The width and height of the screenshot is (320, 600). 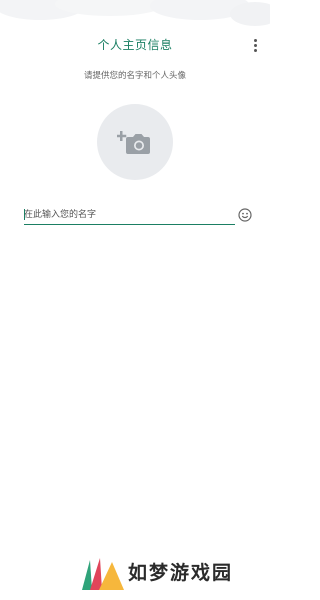 What do you see at coordinates (135, 13) in the screenshot?
I see `top-decoration` at bounding box center [135, 13].